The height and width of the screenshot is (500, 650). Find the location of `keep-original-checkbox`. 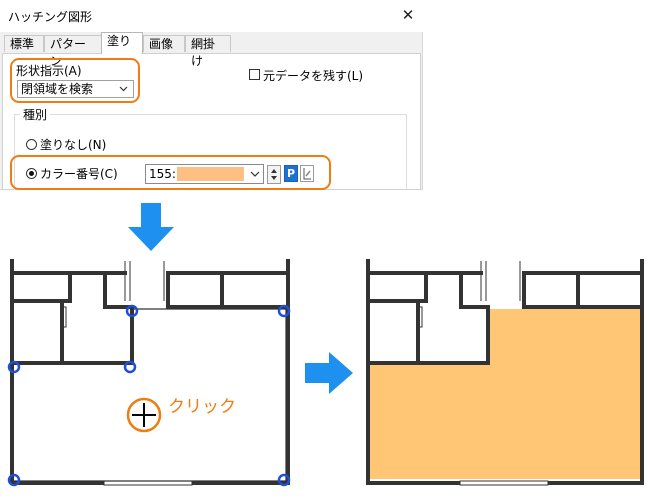

keep-original-checkbox is located at coordinates (254, 74).